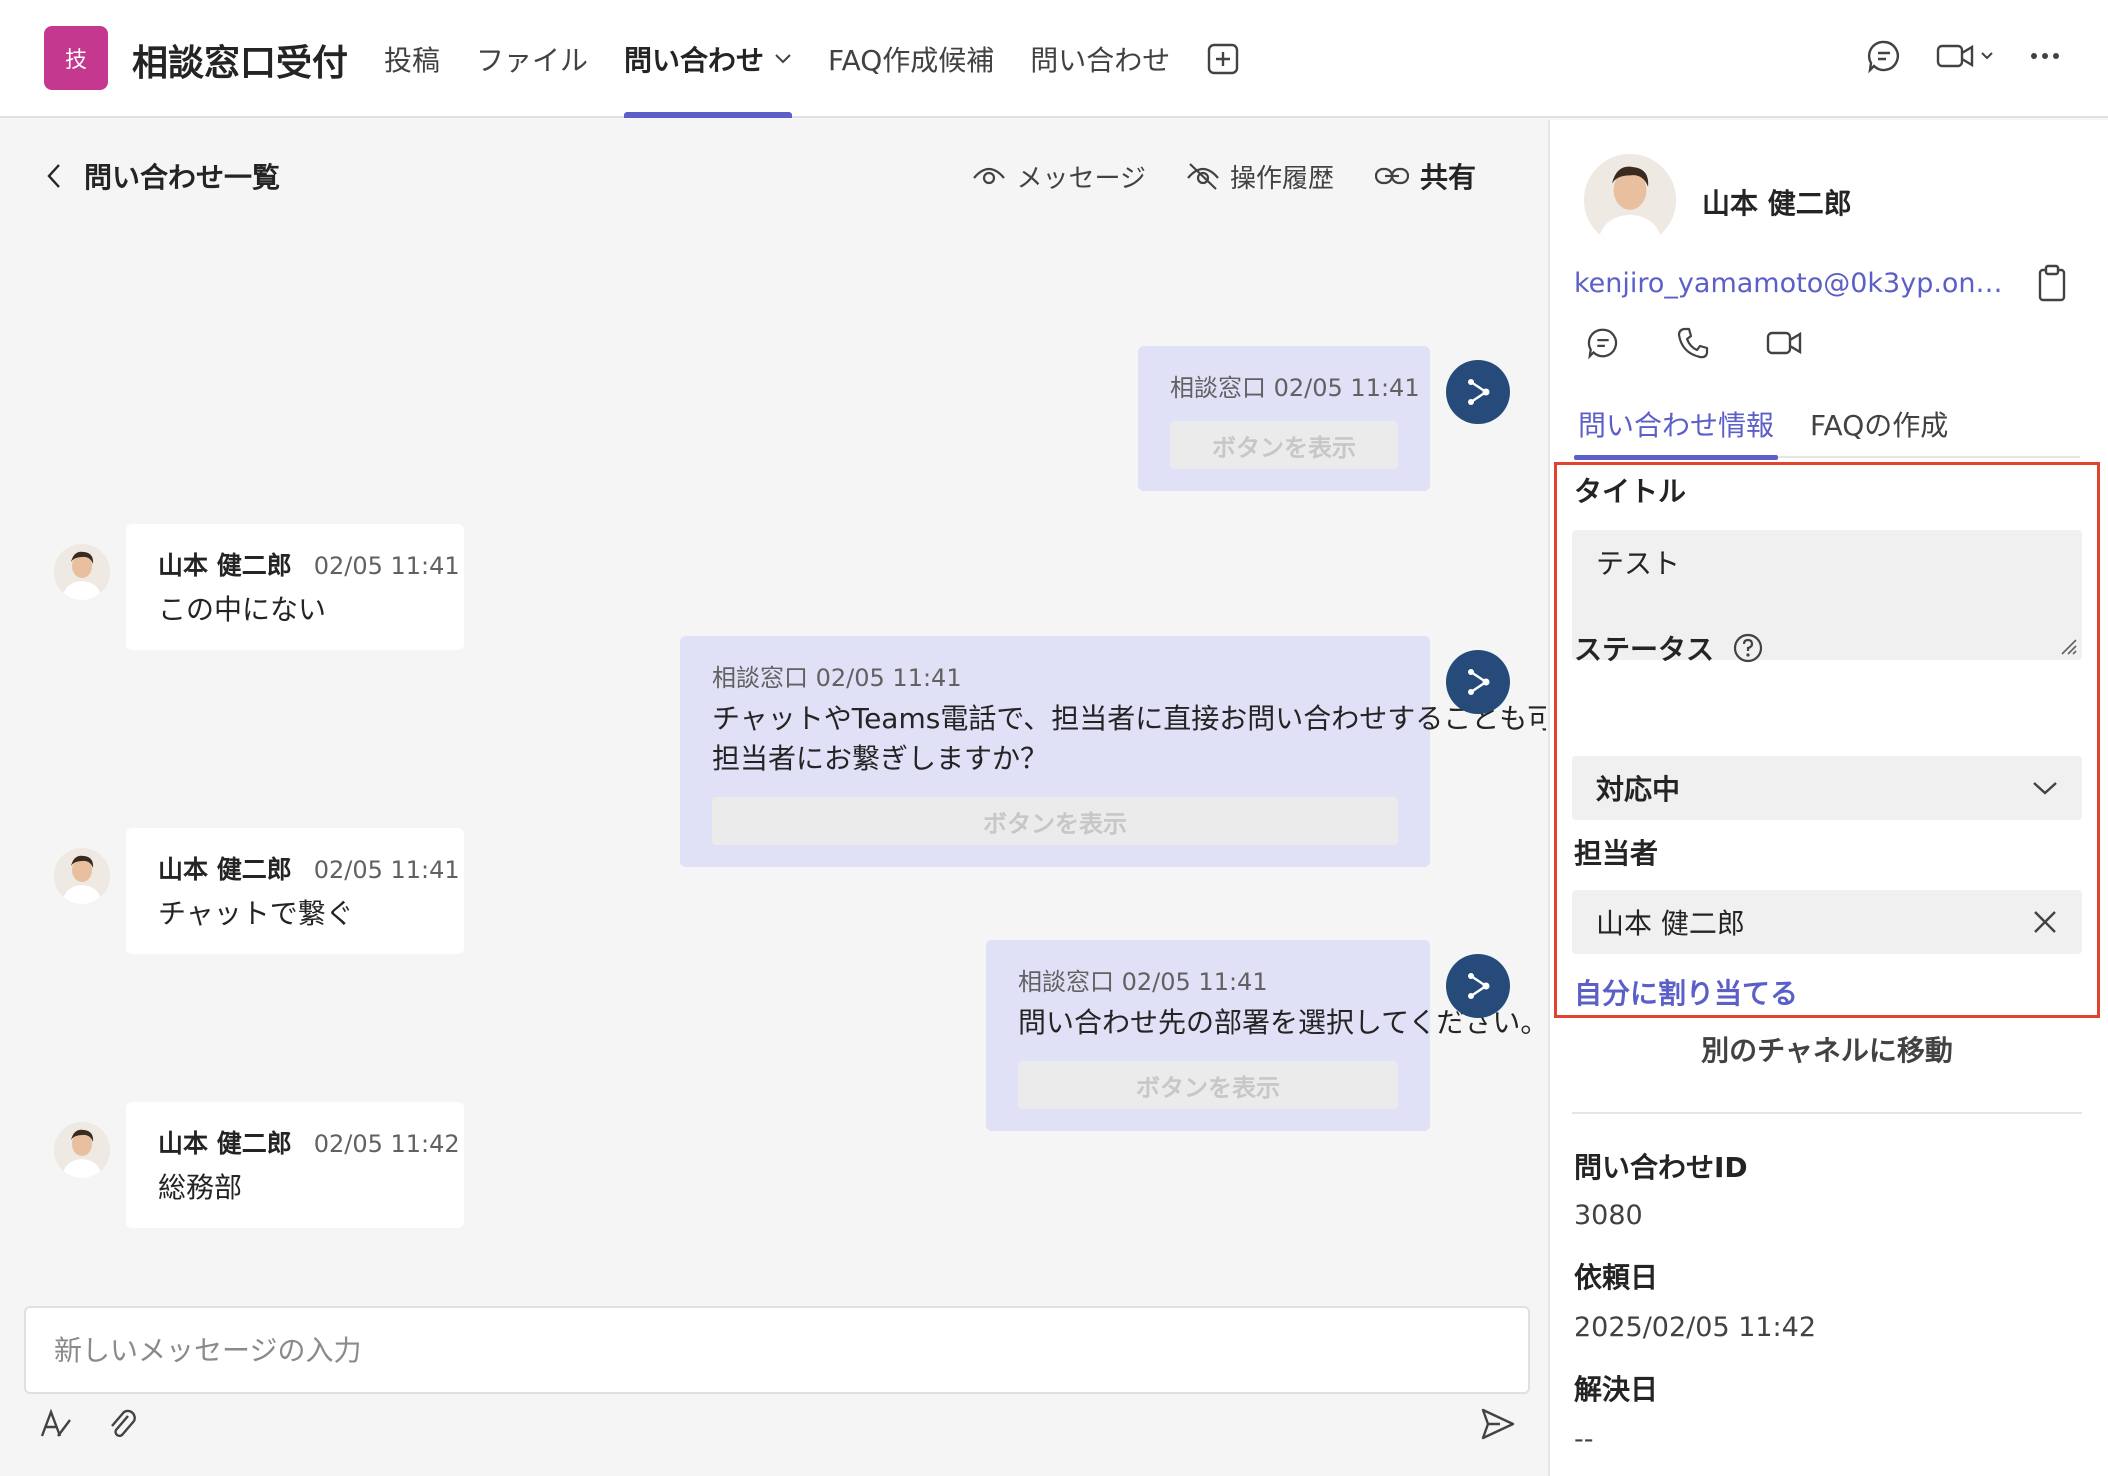 This screenshot has height=1476, width=2108. I want to click on request-date-label: 依頼日, so click(1616, 1277).